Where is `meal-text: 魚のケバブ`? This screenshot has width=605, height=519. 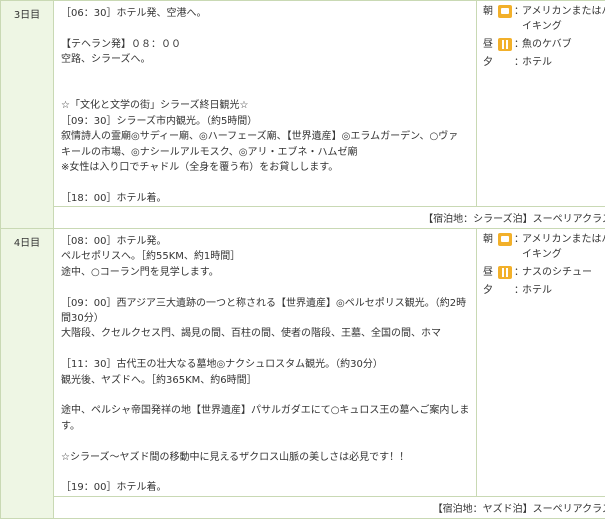
meal-text: 魚のケバブ is located at coordinates (563, 44).